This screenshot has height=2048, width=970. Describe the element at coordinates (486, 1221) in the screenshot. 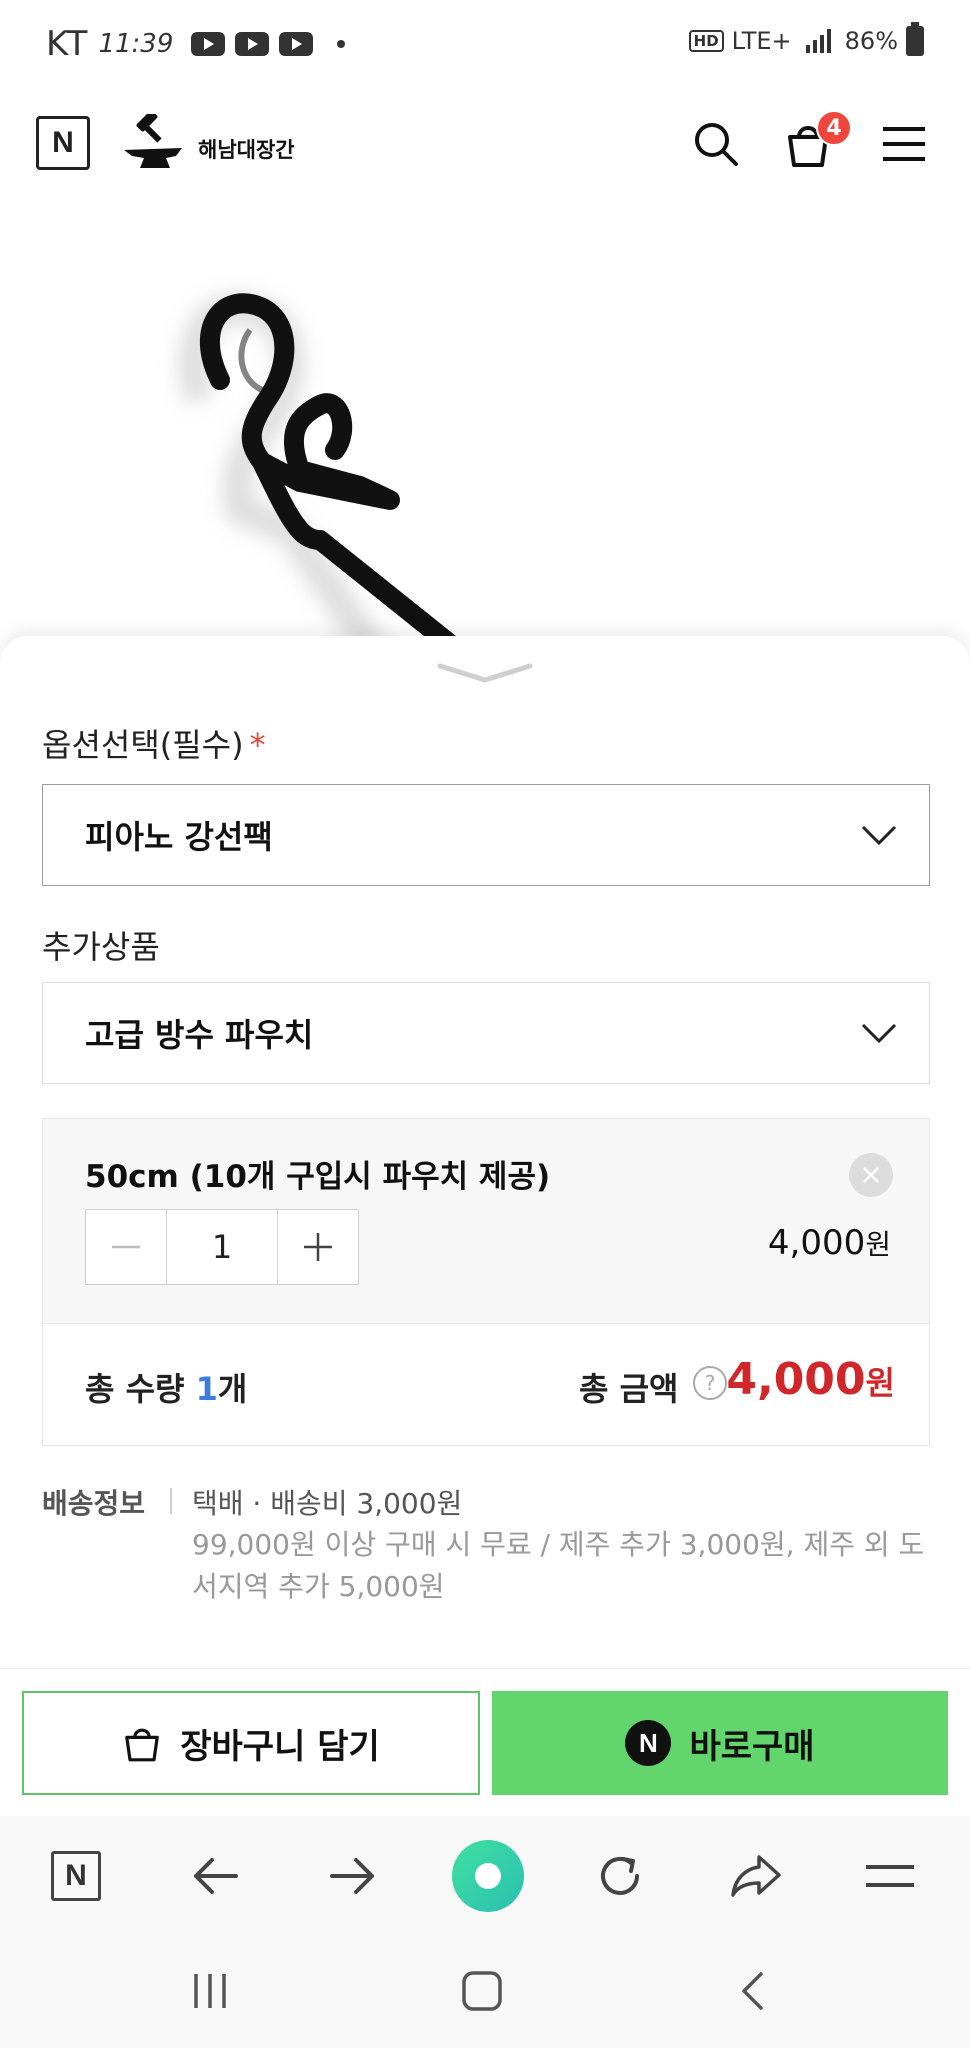

I see `selected-option-item: 50cm (10개 구입시 파우치 제공) 1 4,000원` at that location.